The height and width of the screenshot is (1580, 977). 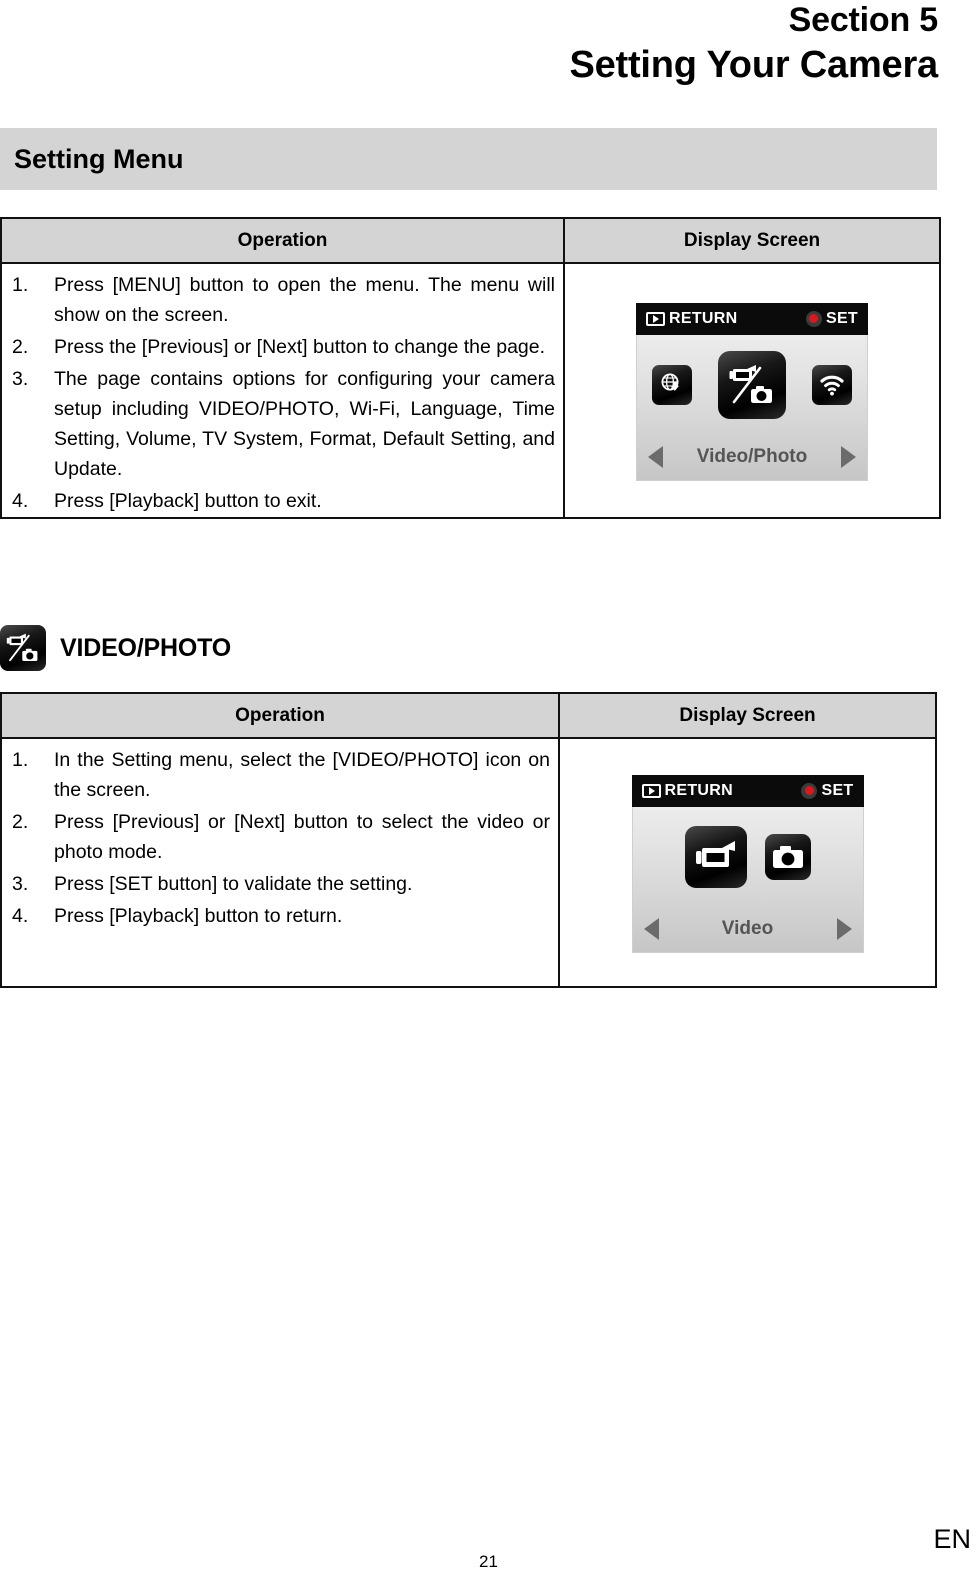 What do you see at coordinates (787, 856) in the screenshot?
I see `photo-camera-icon` at bounding box center [787, 856].